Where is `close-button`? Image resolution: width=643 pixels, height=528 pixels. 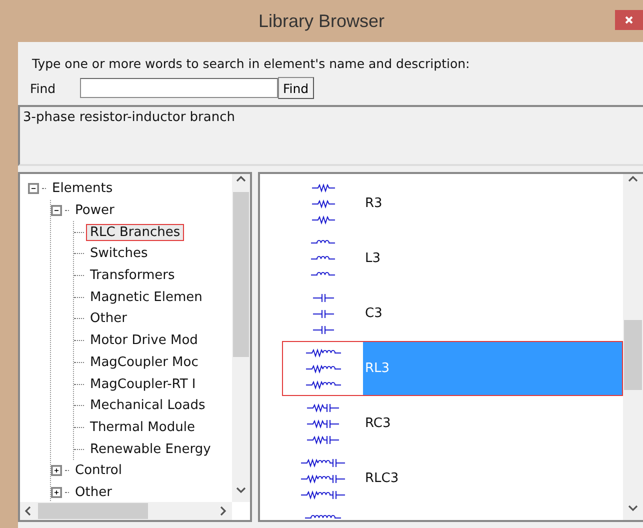
close-button is located at coordinates (629, 20).